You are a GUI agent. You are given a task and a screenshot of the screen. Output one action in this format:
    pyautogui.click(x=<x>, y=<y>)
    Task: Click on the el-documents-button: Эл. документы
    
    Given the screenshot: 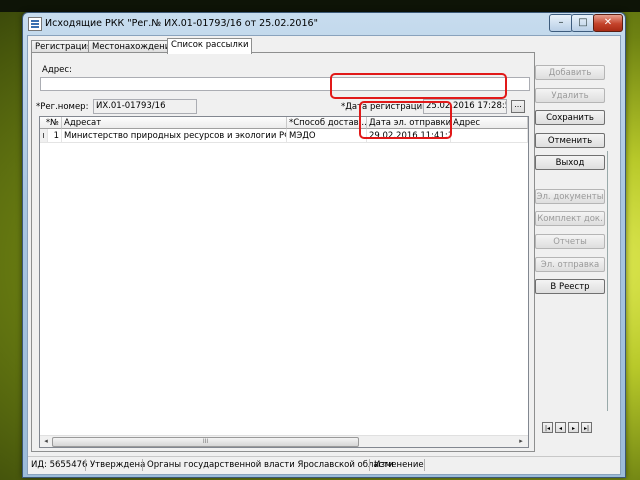 What is the action you would take?
    pyautogui.click(x=570, y=196)
    